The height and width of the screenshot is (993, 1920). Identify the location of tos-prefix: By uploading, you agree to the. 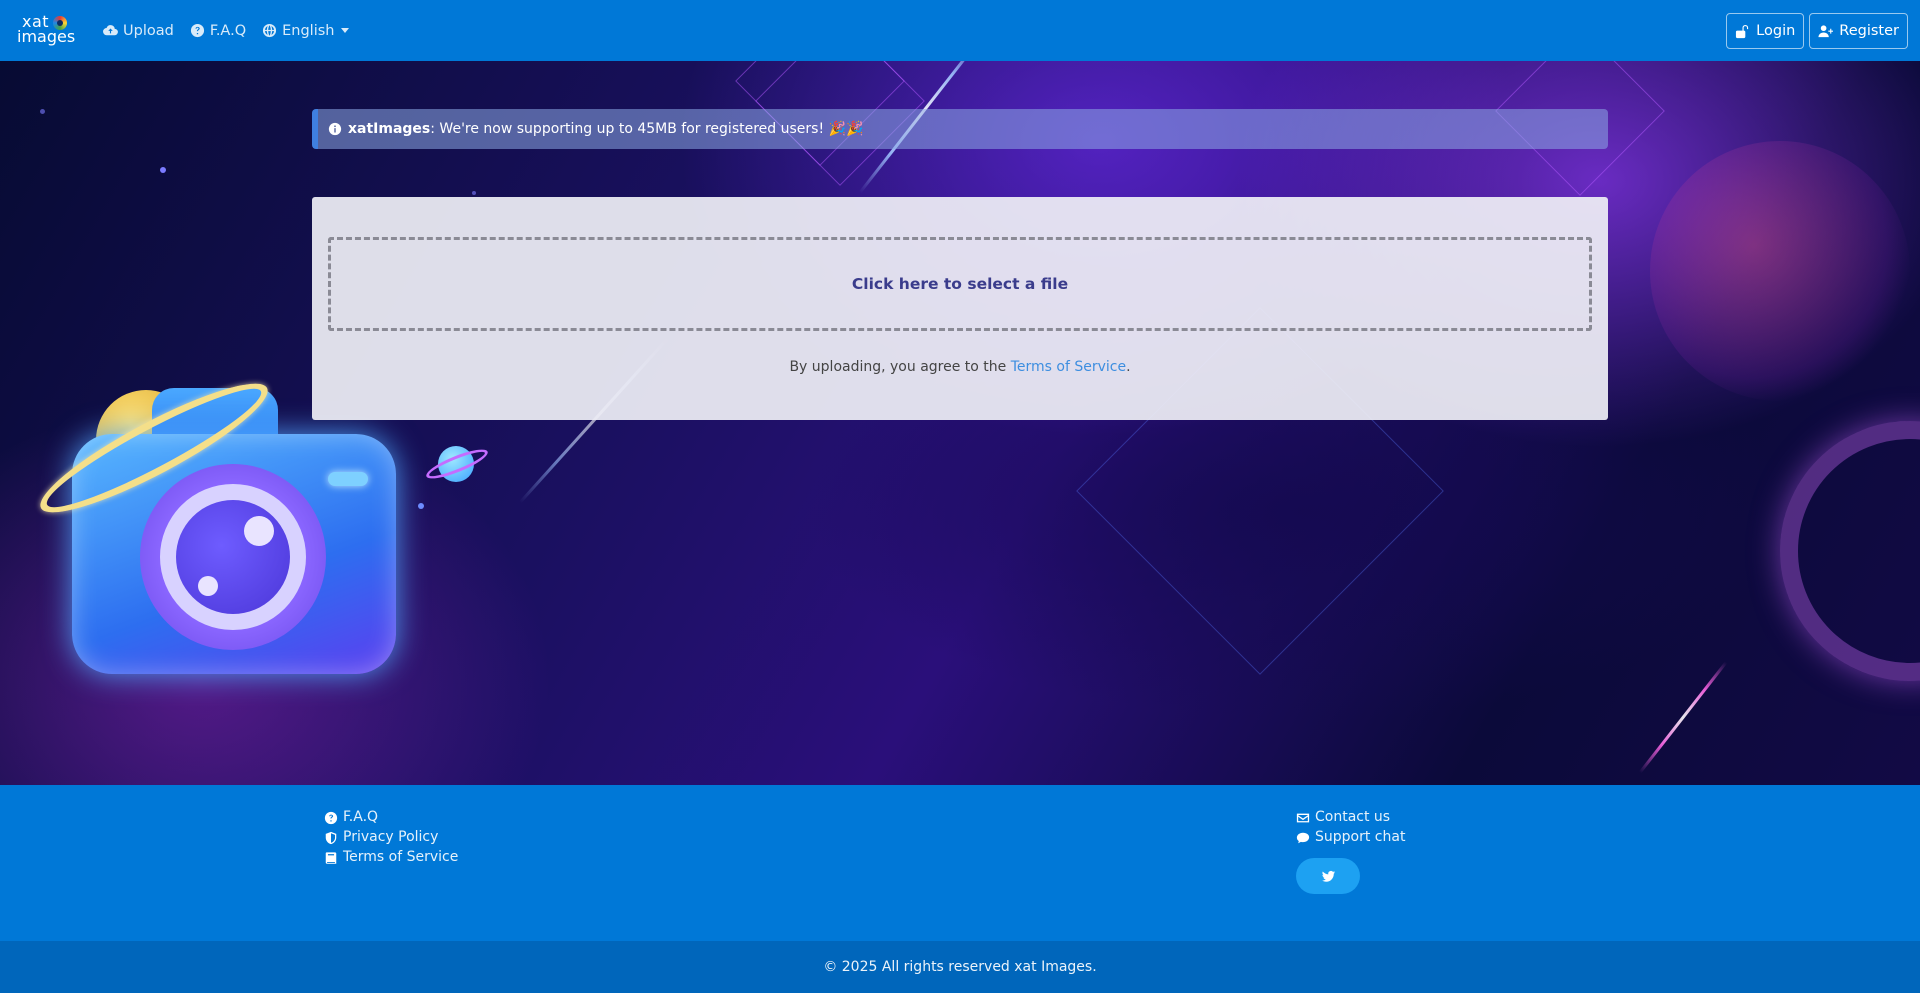
(900, 367).